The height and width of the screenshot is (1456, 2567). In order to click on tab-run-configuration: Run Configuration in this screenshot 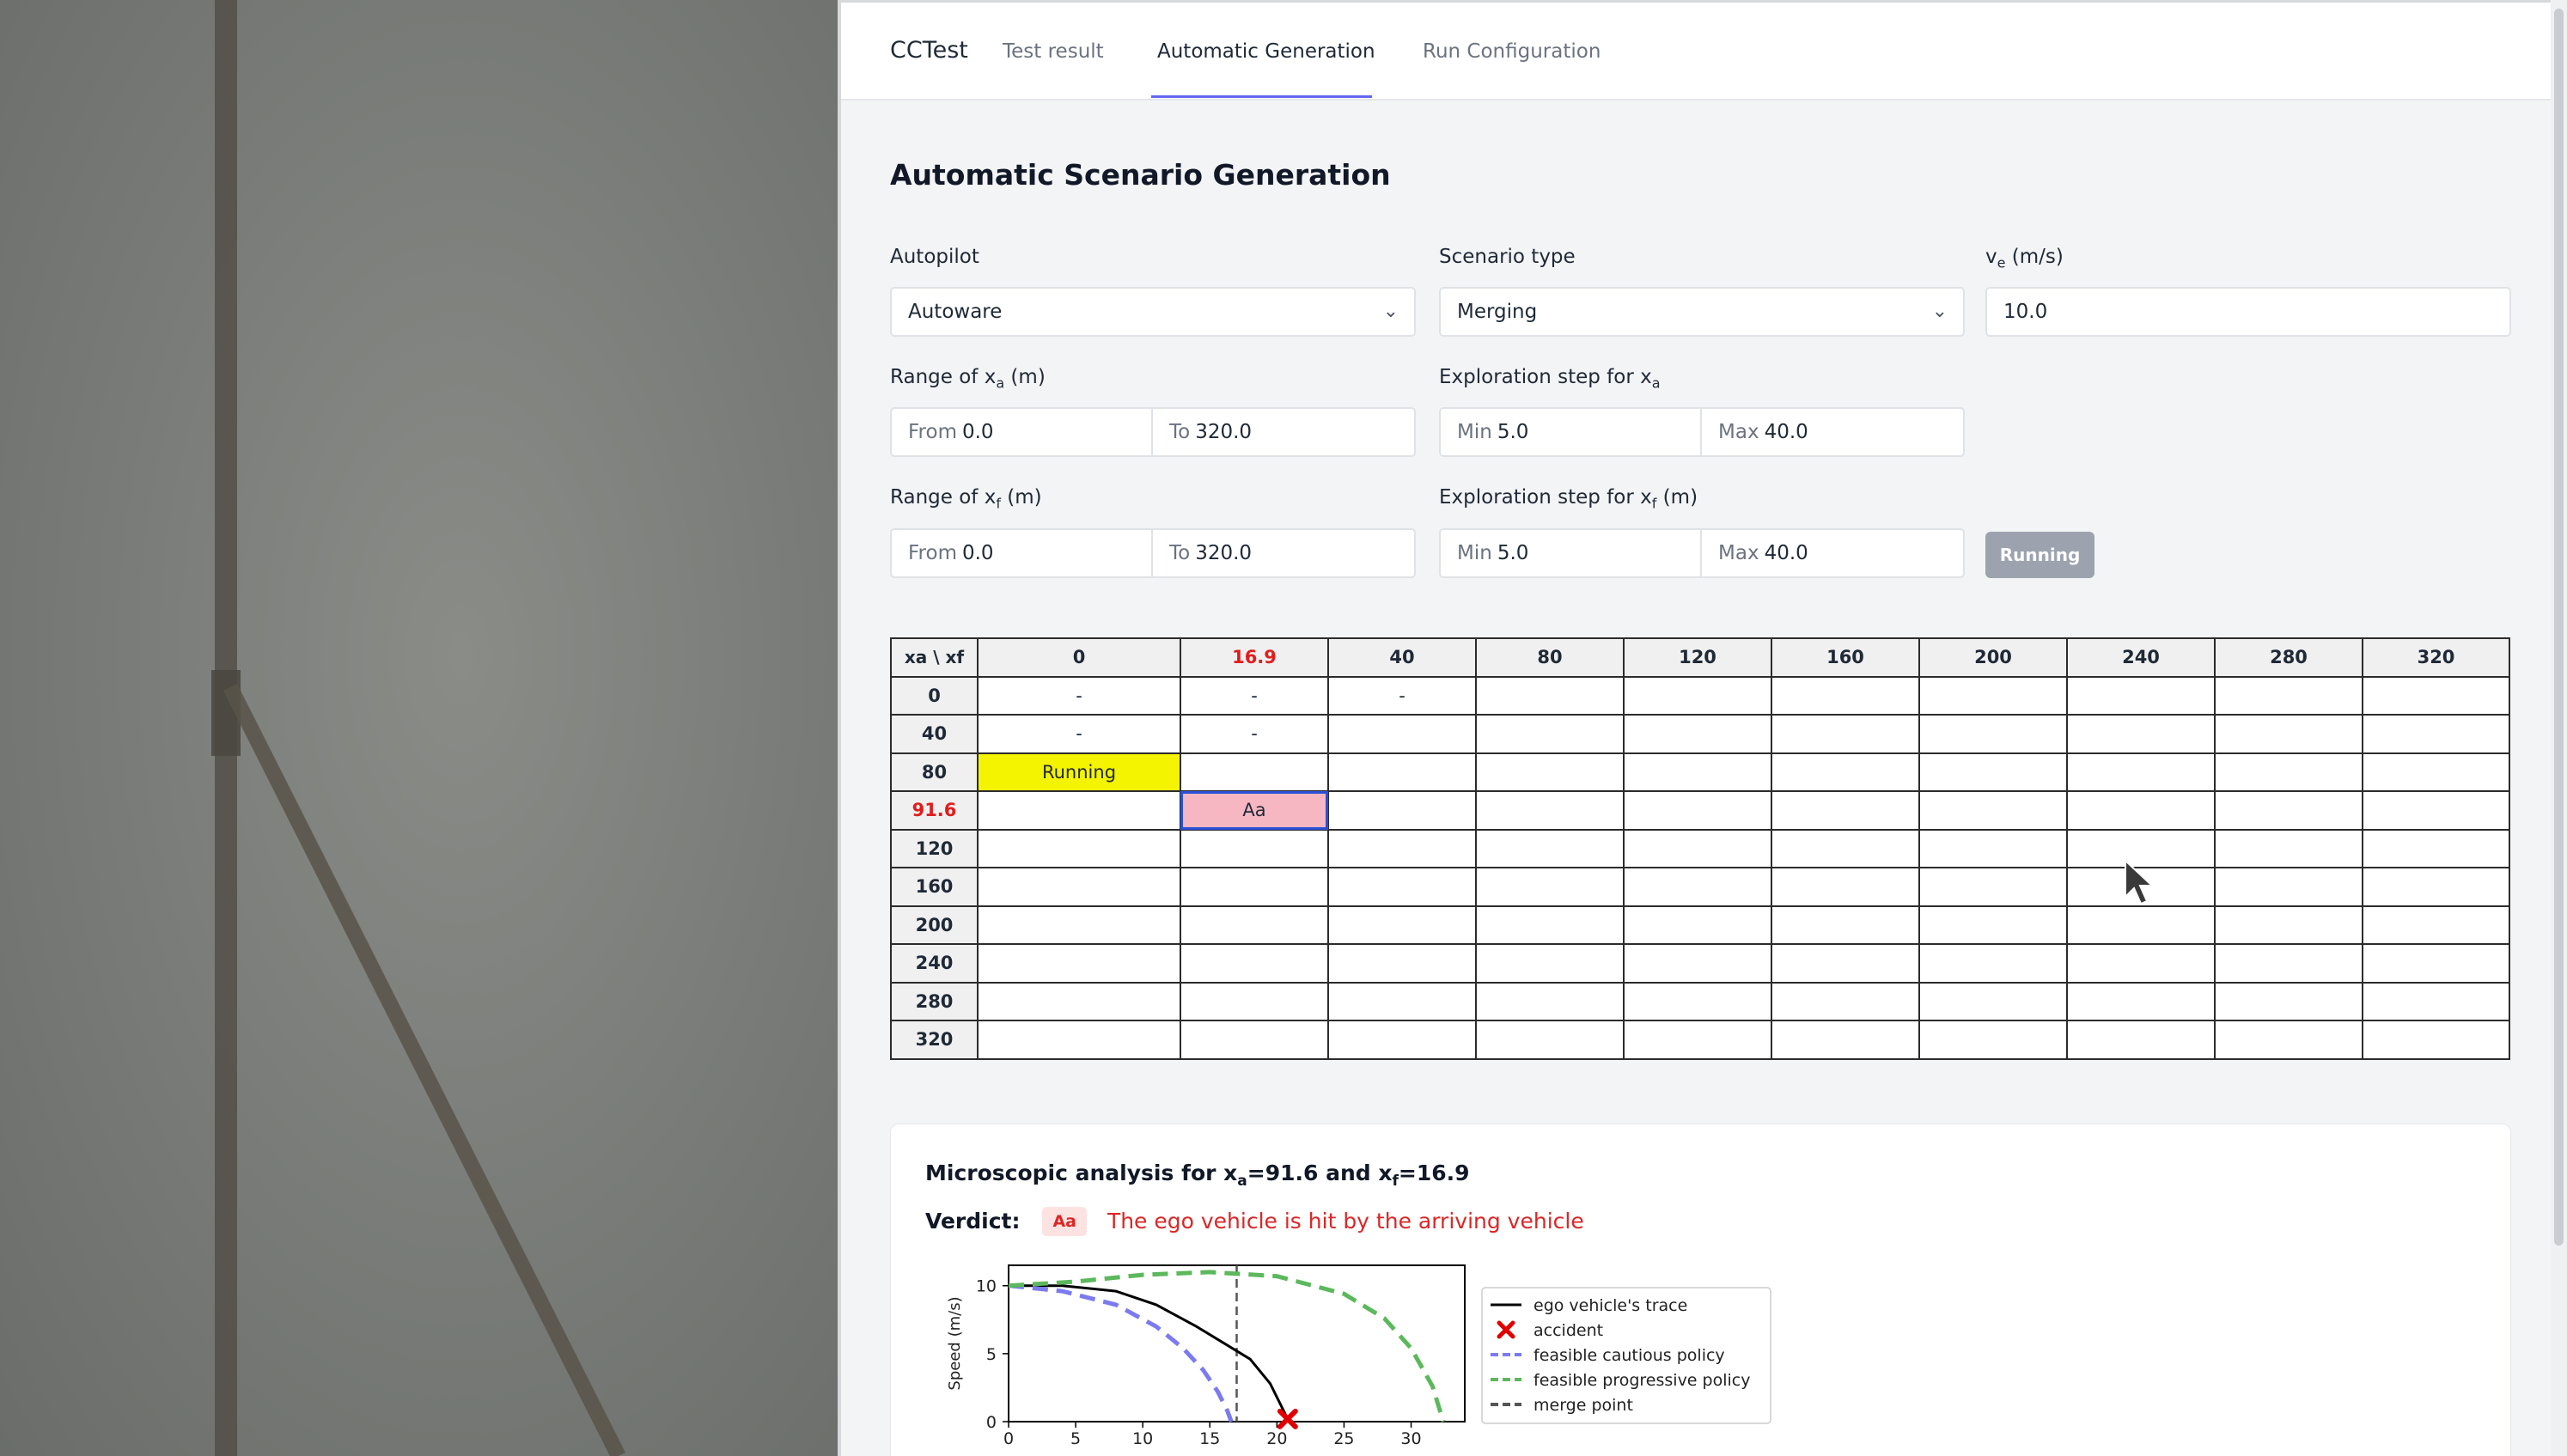, I will do `click(1512, 52)`.